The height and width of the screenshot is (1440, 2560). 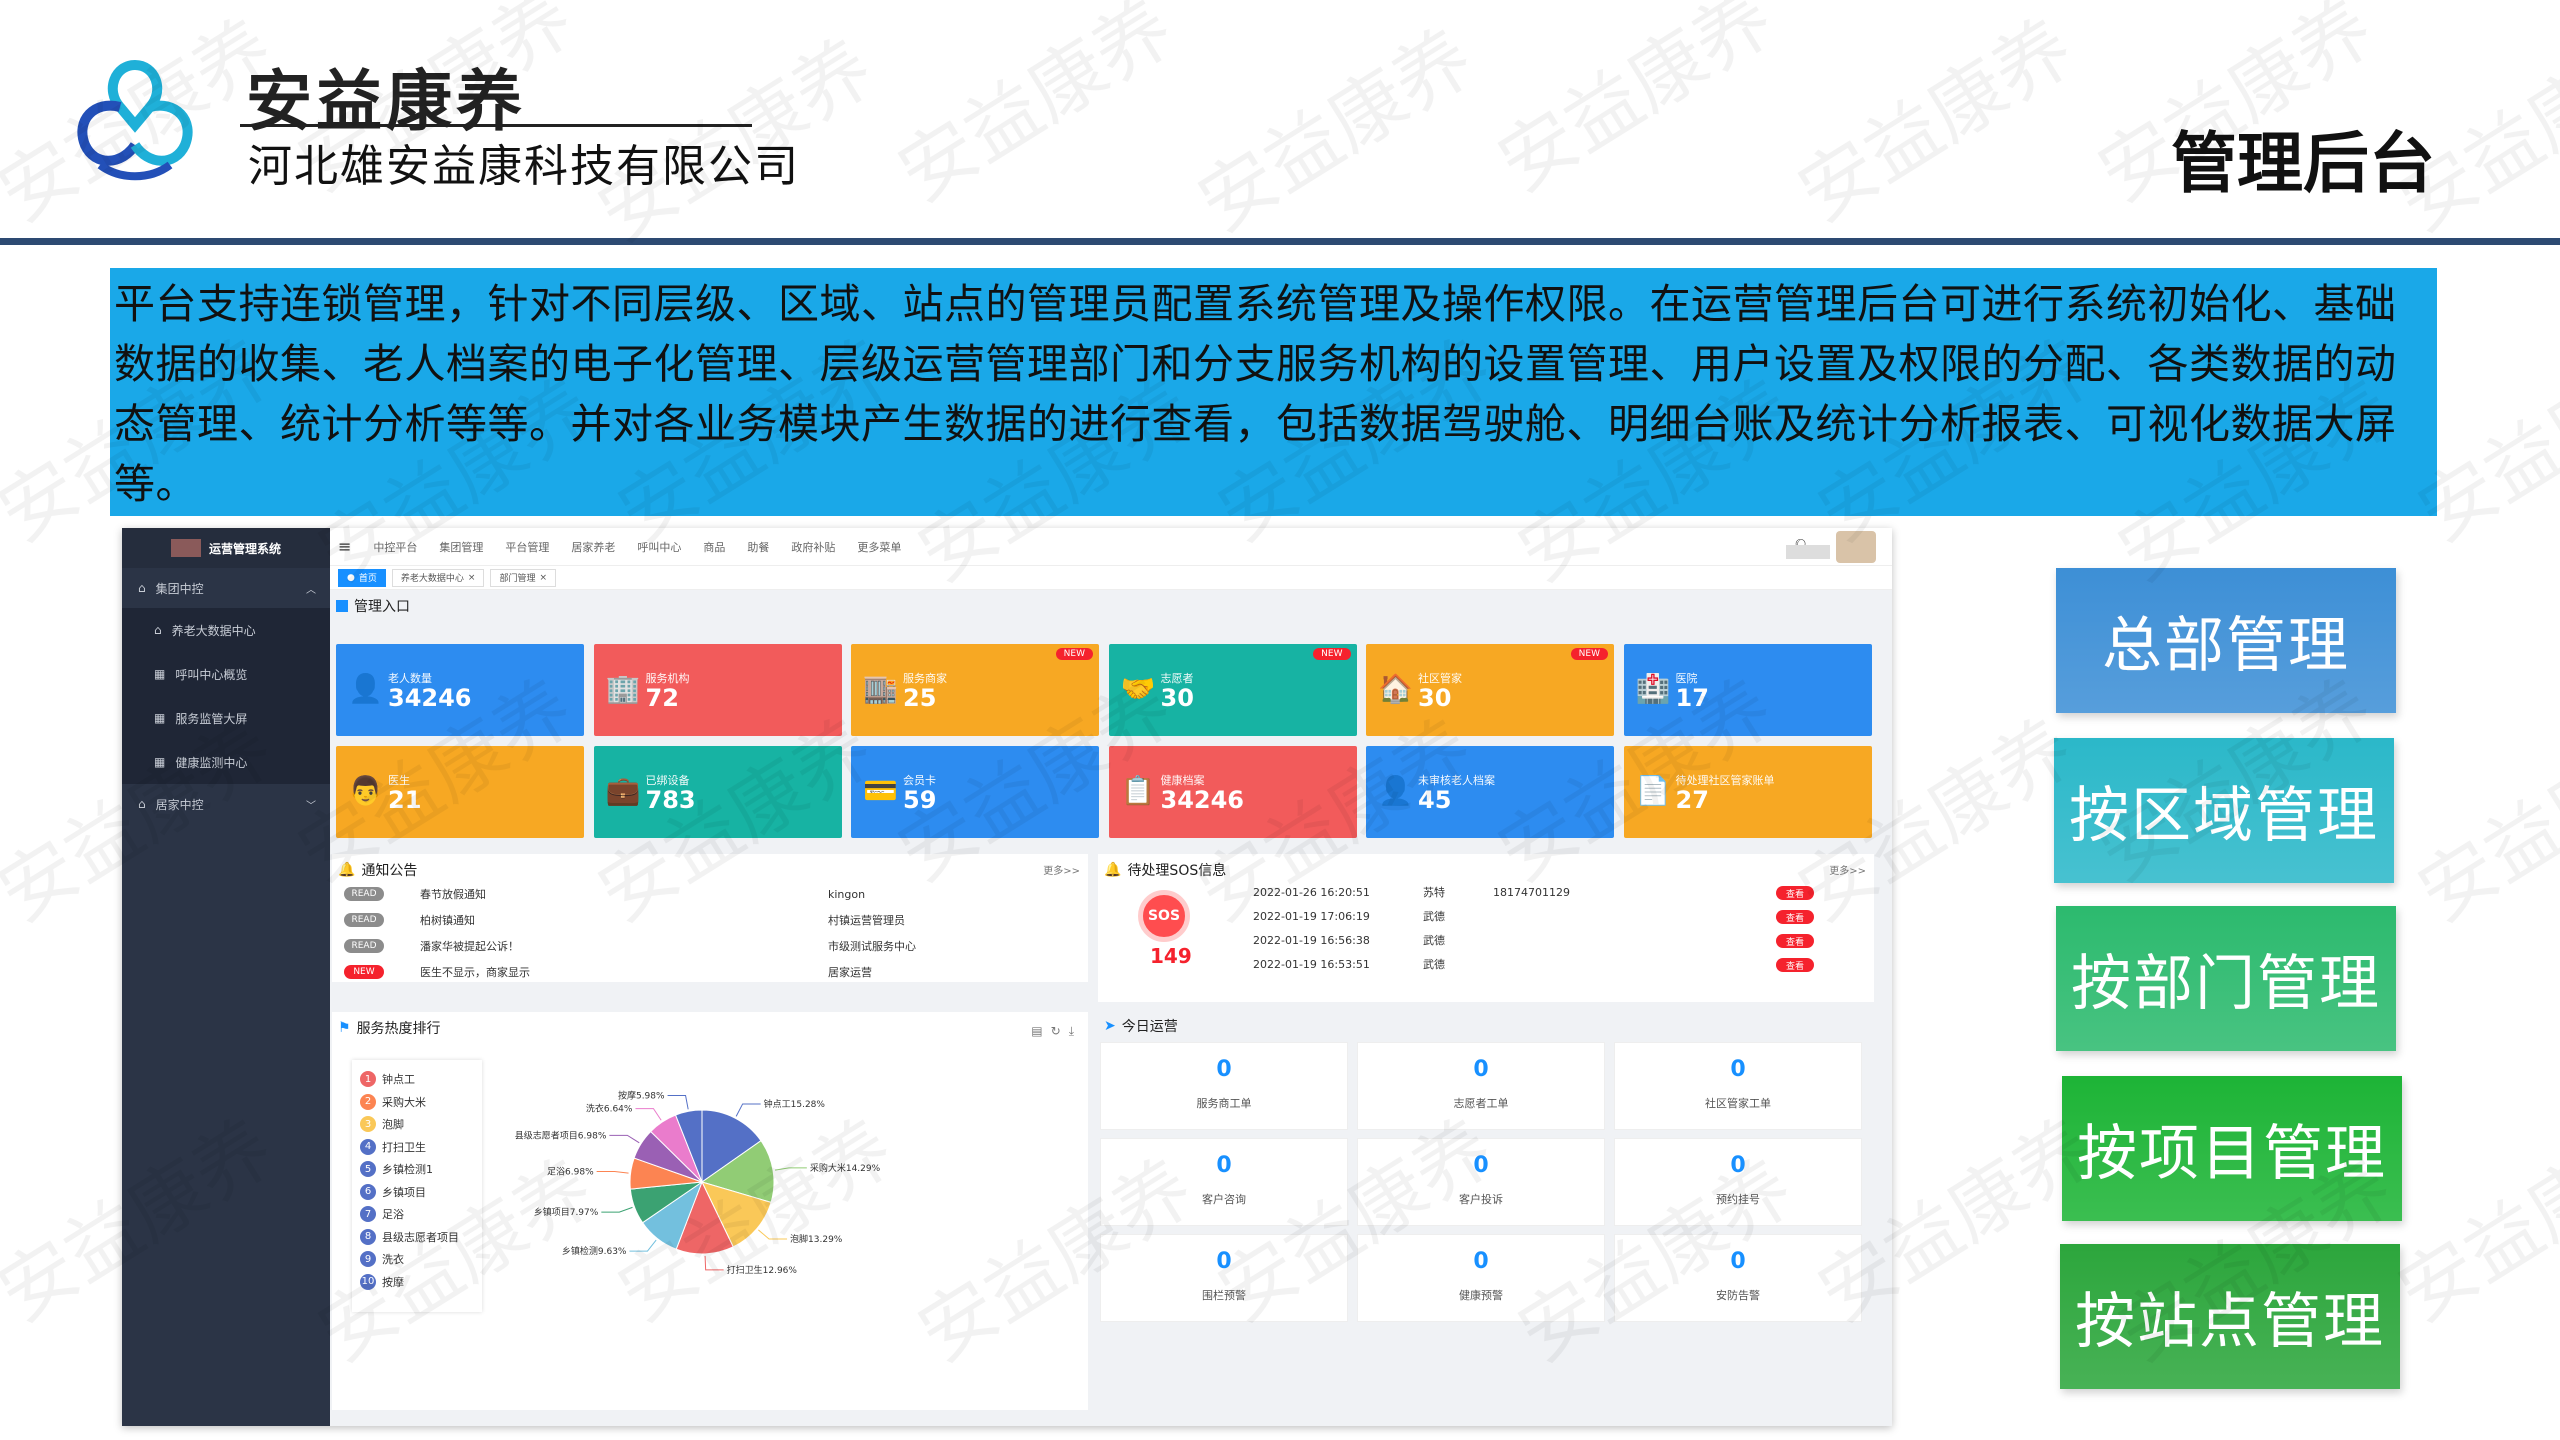 I want to click on sidebar-item-label: 健康监测中心, so click(x=211, y=762).